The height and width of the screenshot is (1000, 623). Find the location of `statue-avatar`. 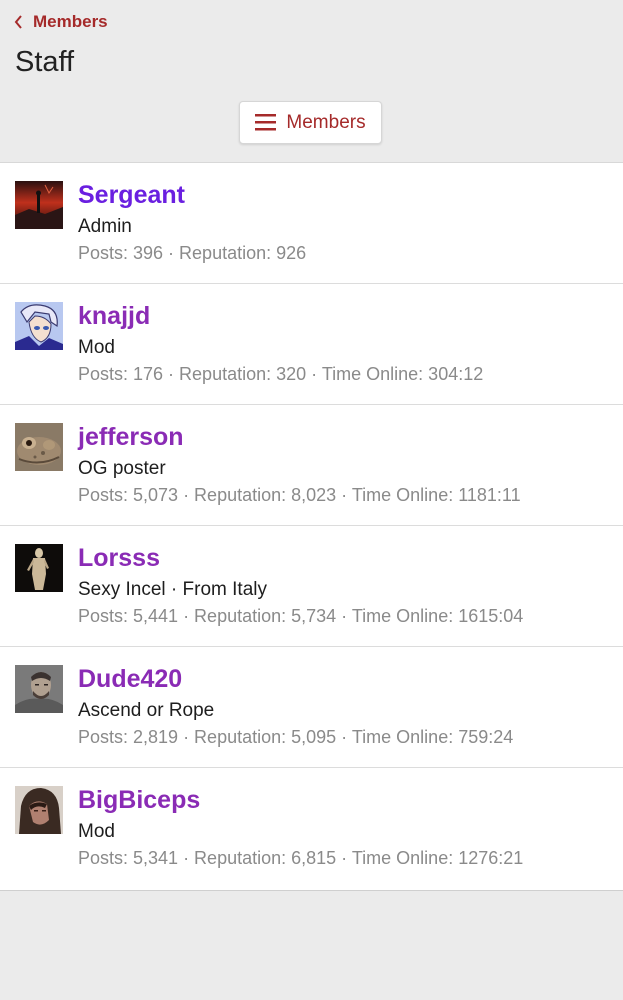

statue-avatar is located at coordinates (39, 568).